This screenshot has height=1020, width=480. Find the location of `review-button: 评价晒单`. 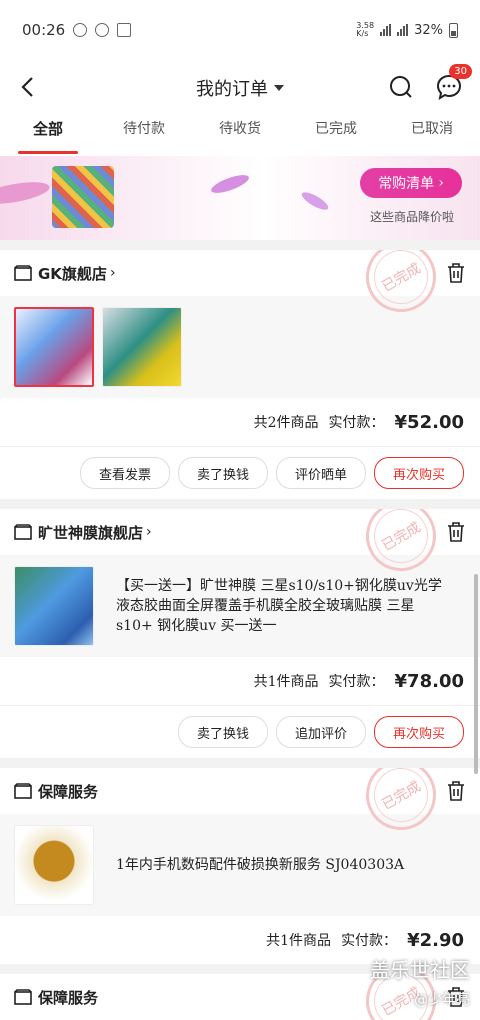

review-button: 评价晒单 is located at coordinates (320, 473).